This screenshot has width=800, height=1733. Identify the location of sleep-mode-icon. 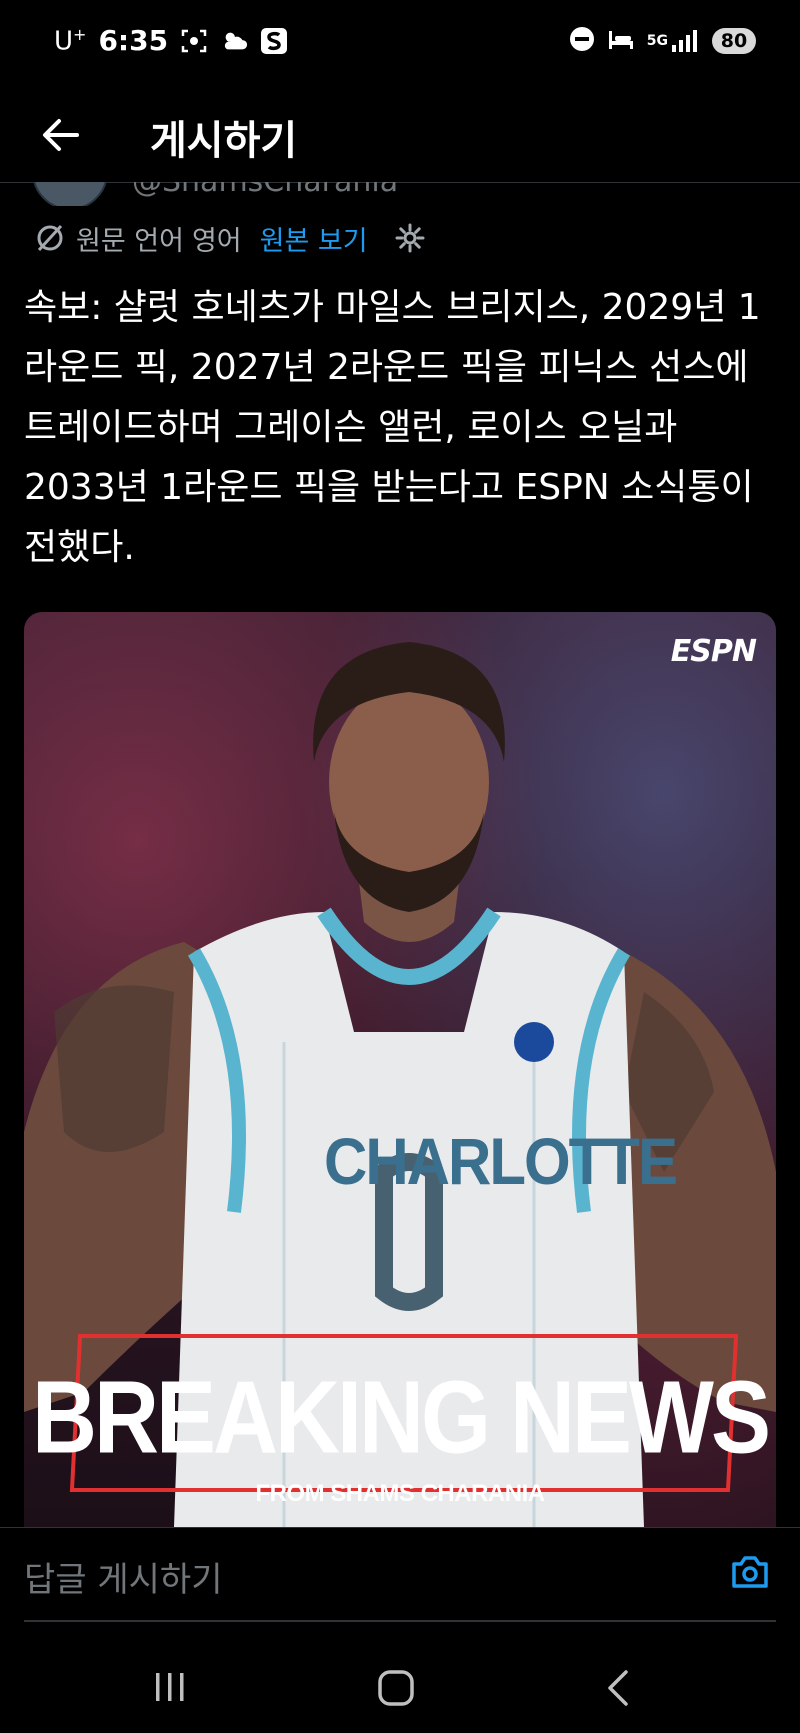
(621, 41).